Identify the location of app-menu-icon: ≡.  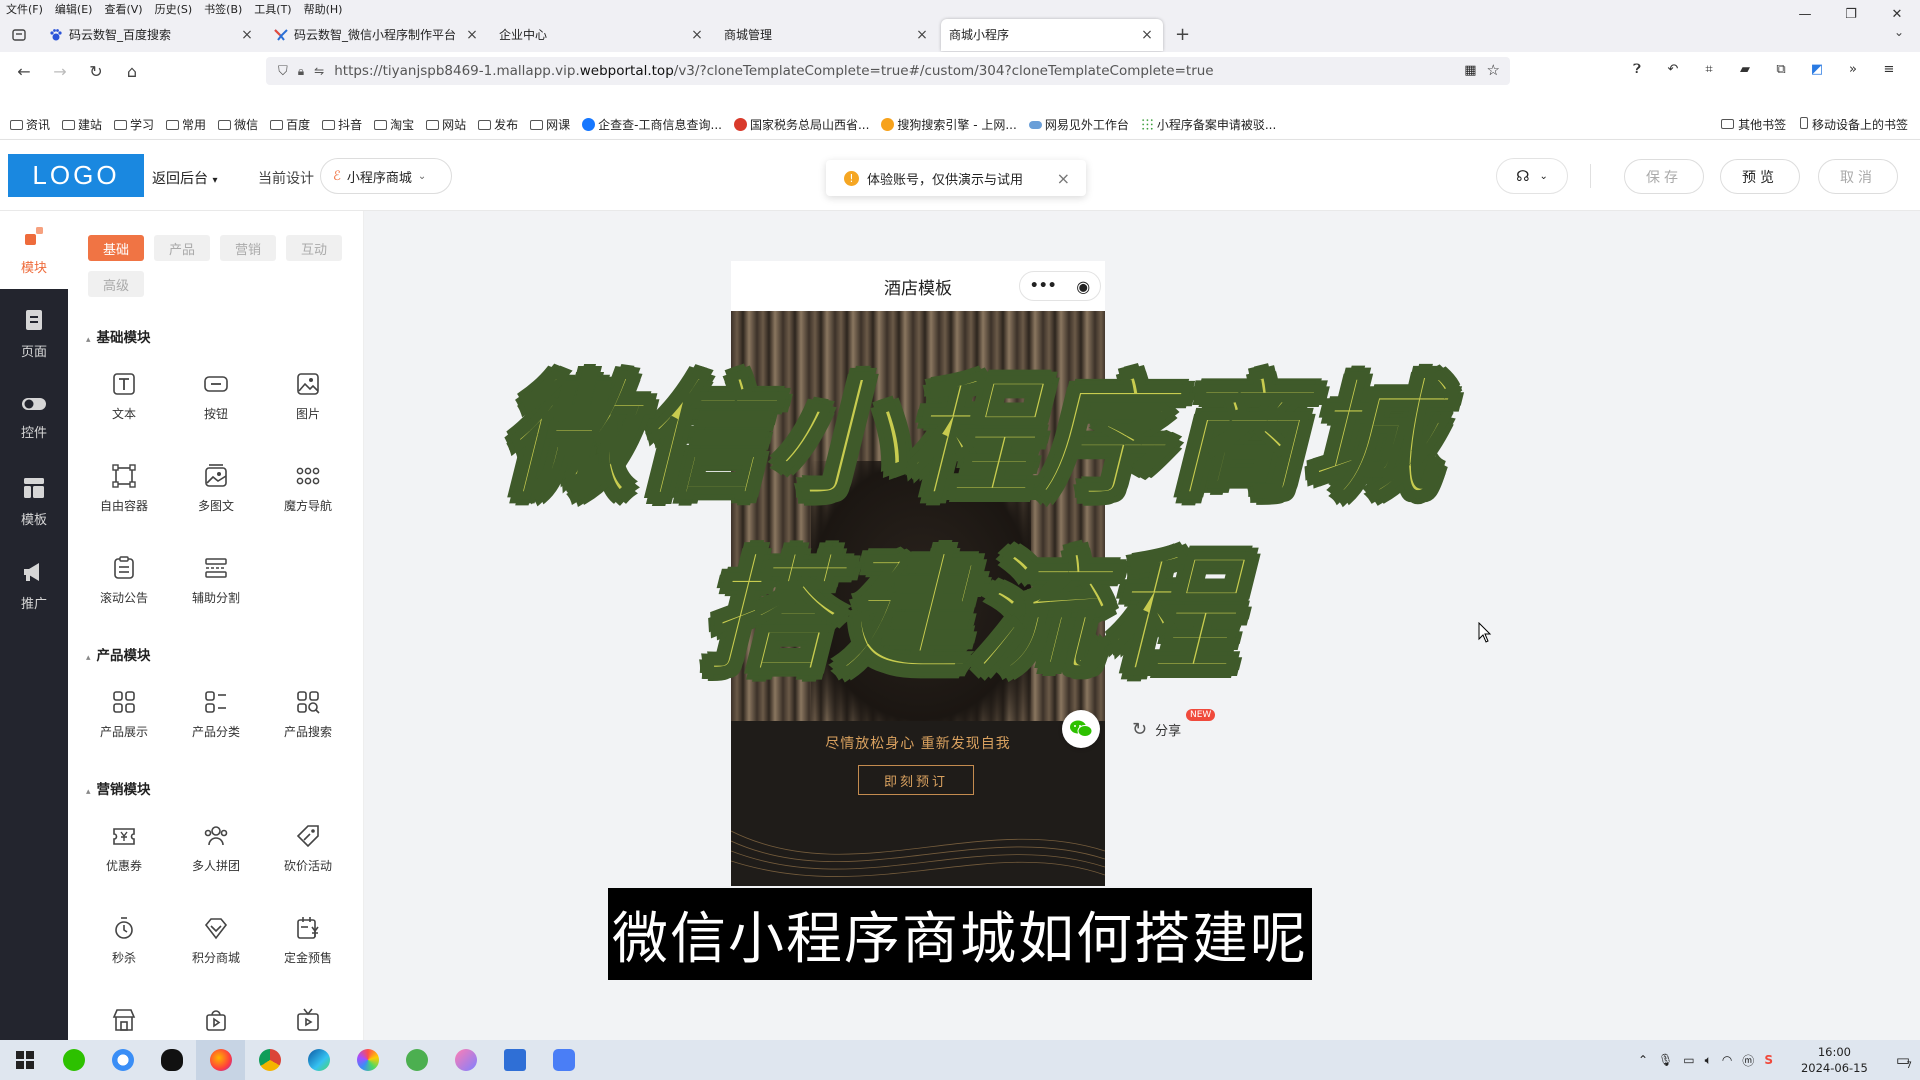
(1889, 71).